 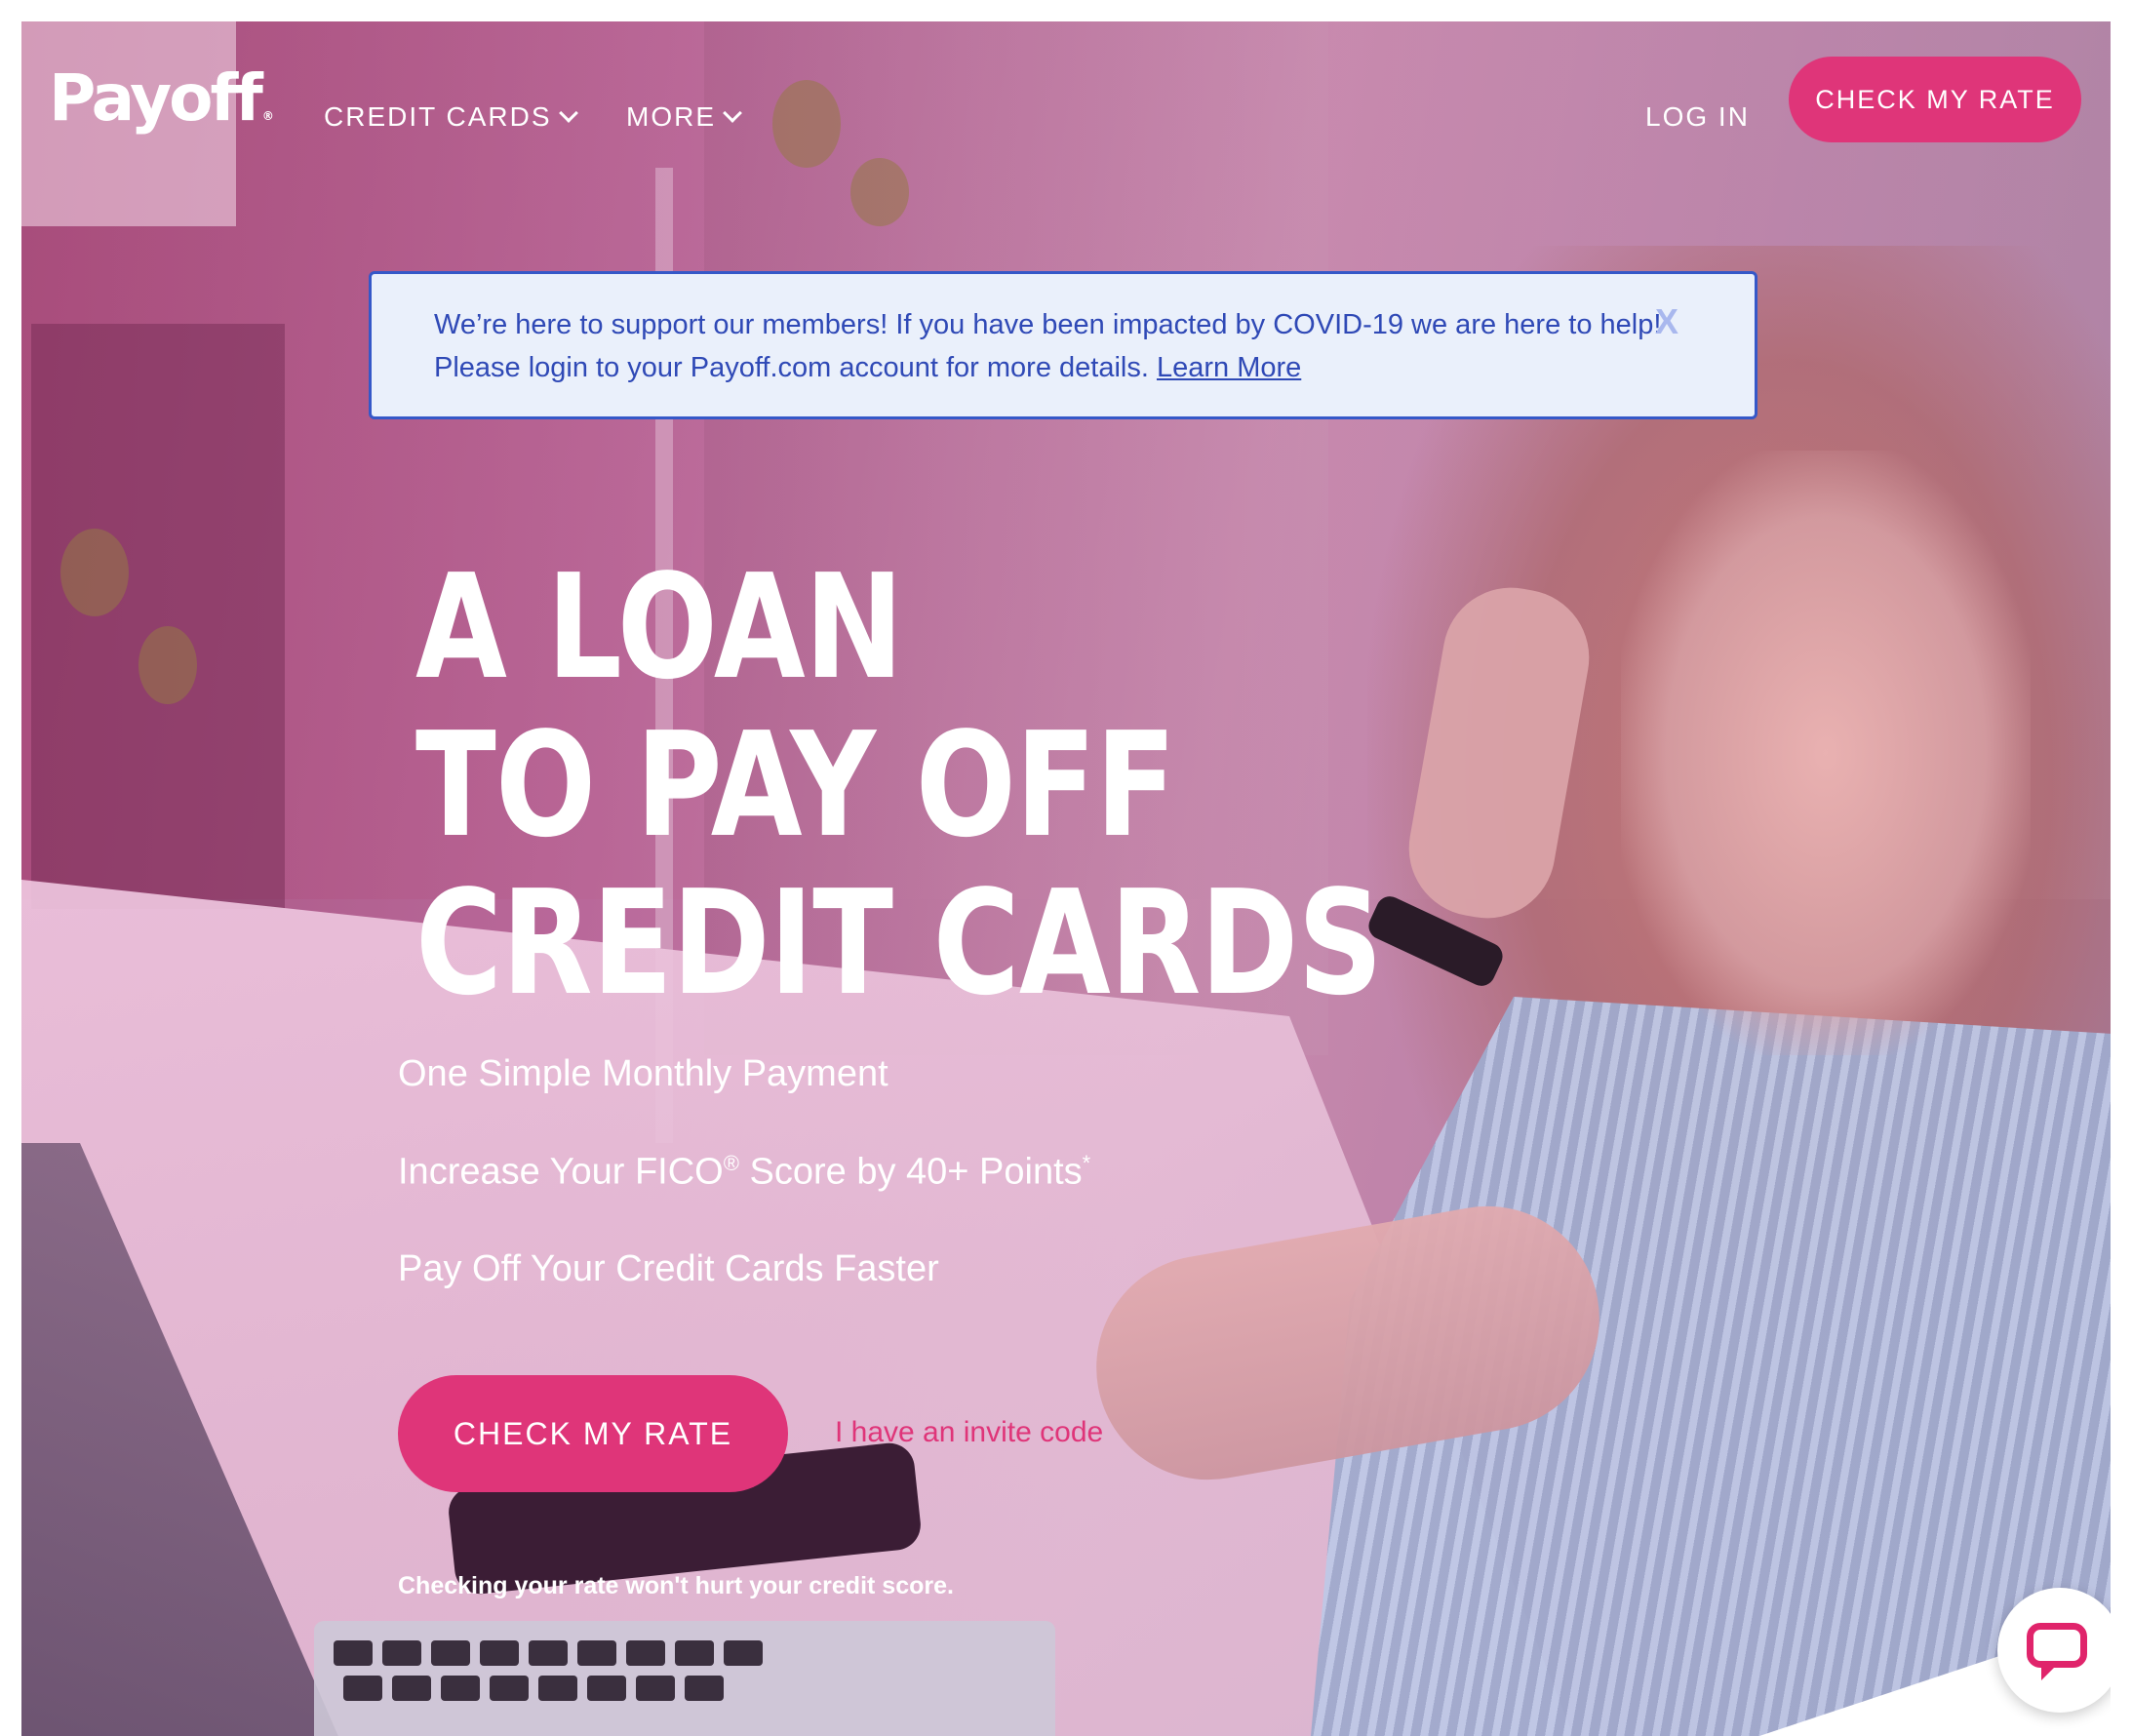 I want to click on logo-text: Payoff, so click(x=156, y=98).